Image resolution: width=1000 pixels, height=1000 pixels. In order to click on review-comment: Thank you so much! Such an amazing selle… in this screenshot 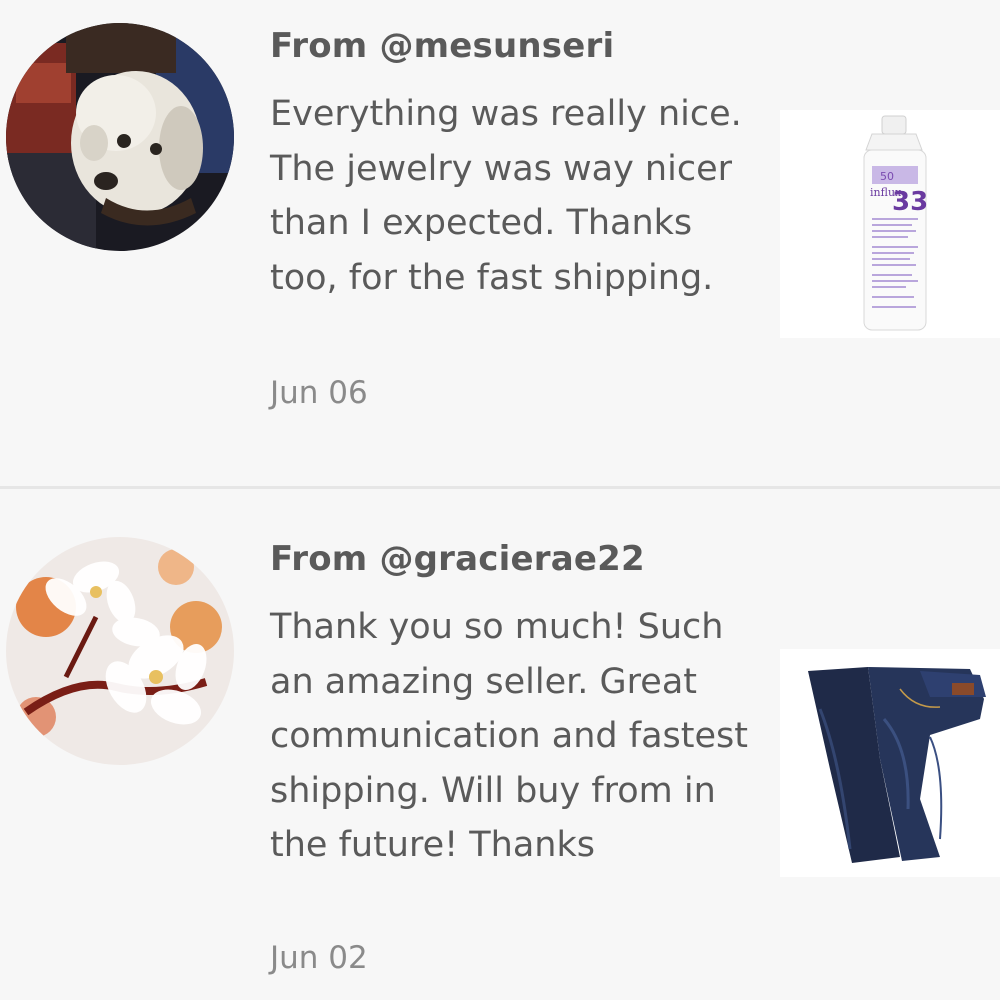, I will do `click(509, 736)`.